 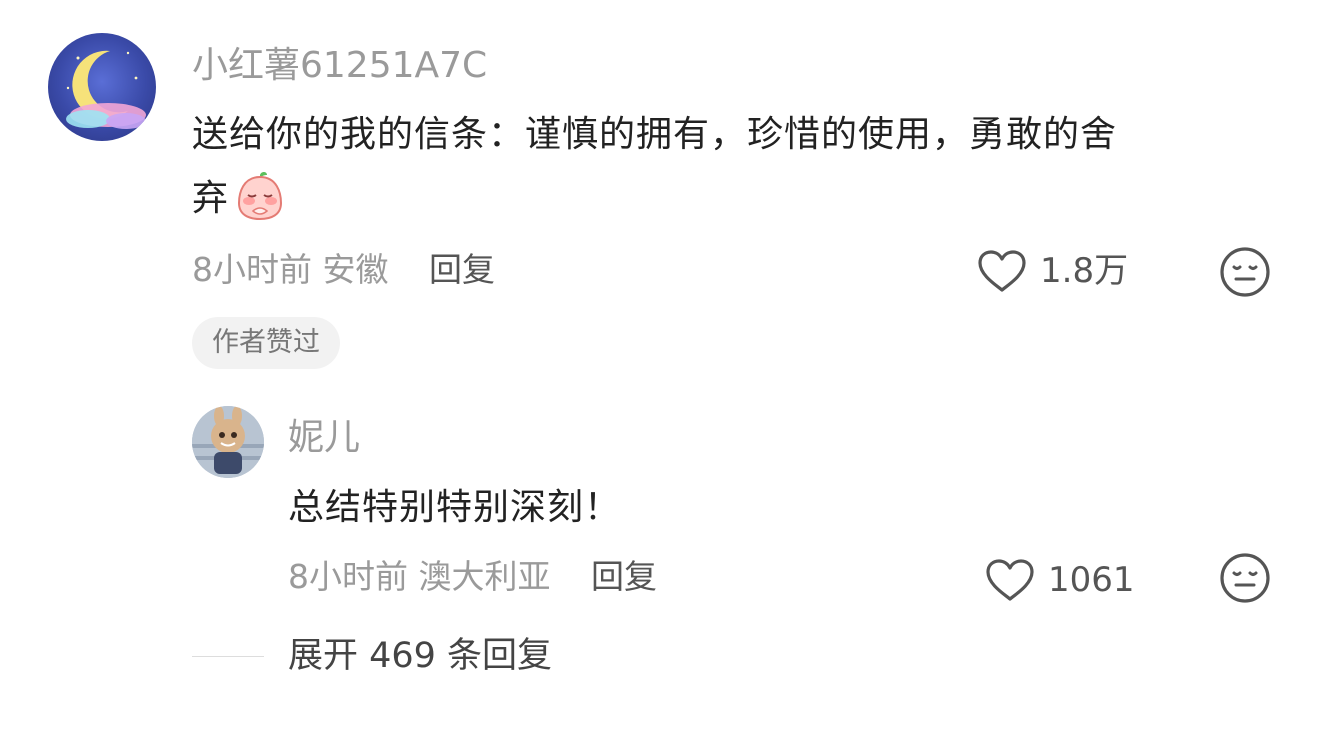 I want to click on toy-avatar-image, so click(x=228, y=442).